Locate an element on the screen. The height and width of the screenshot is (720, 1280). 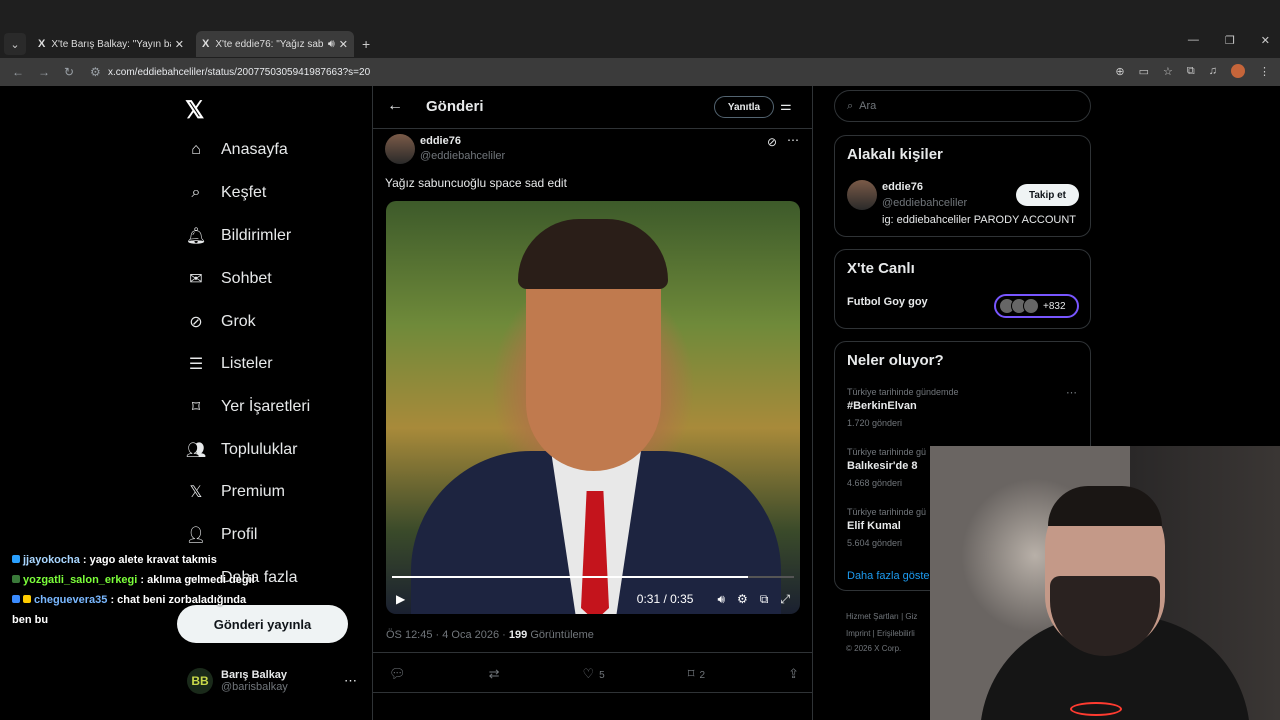
sidebar-item-premium: 𝕏 Premium is located at coordinates (235, 492).